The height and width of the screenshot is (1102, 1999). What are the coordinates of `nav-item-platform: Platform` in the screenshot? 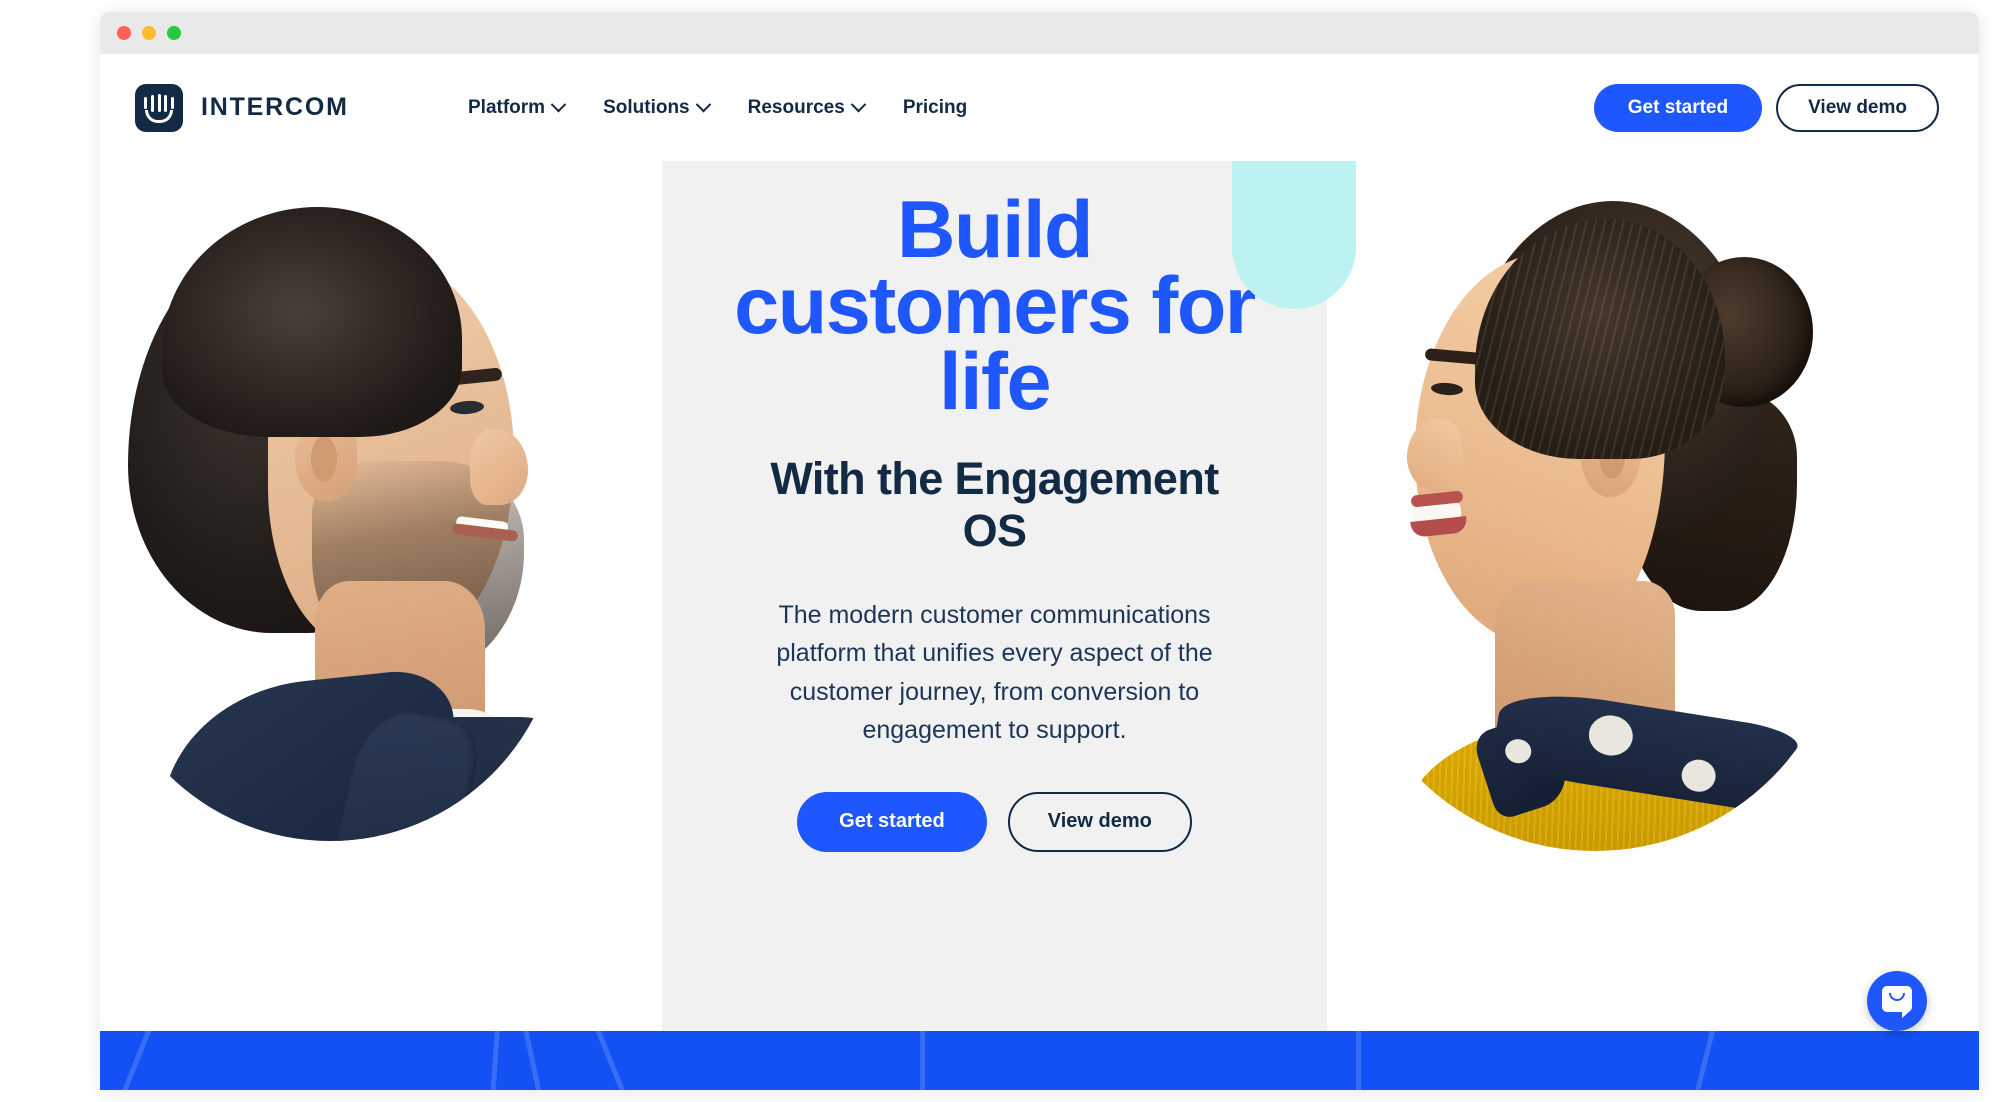 It's located at (517, 107).